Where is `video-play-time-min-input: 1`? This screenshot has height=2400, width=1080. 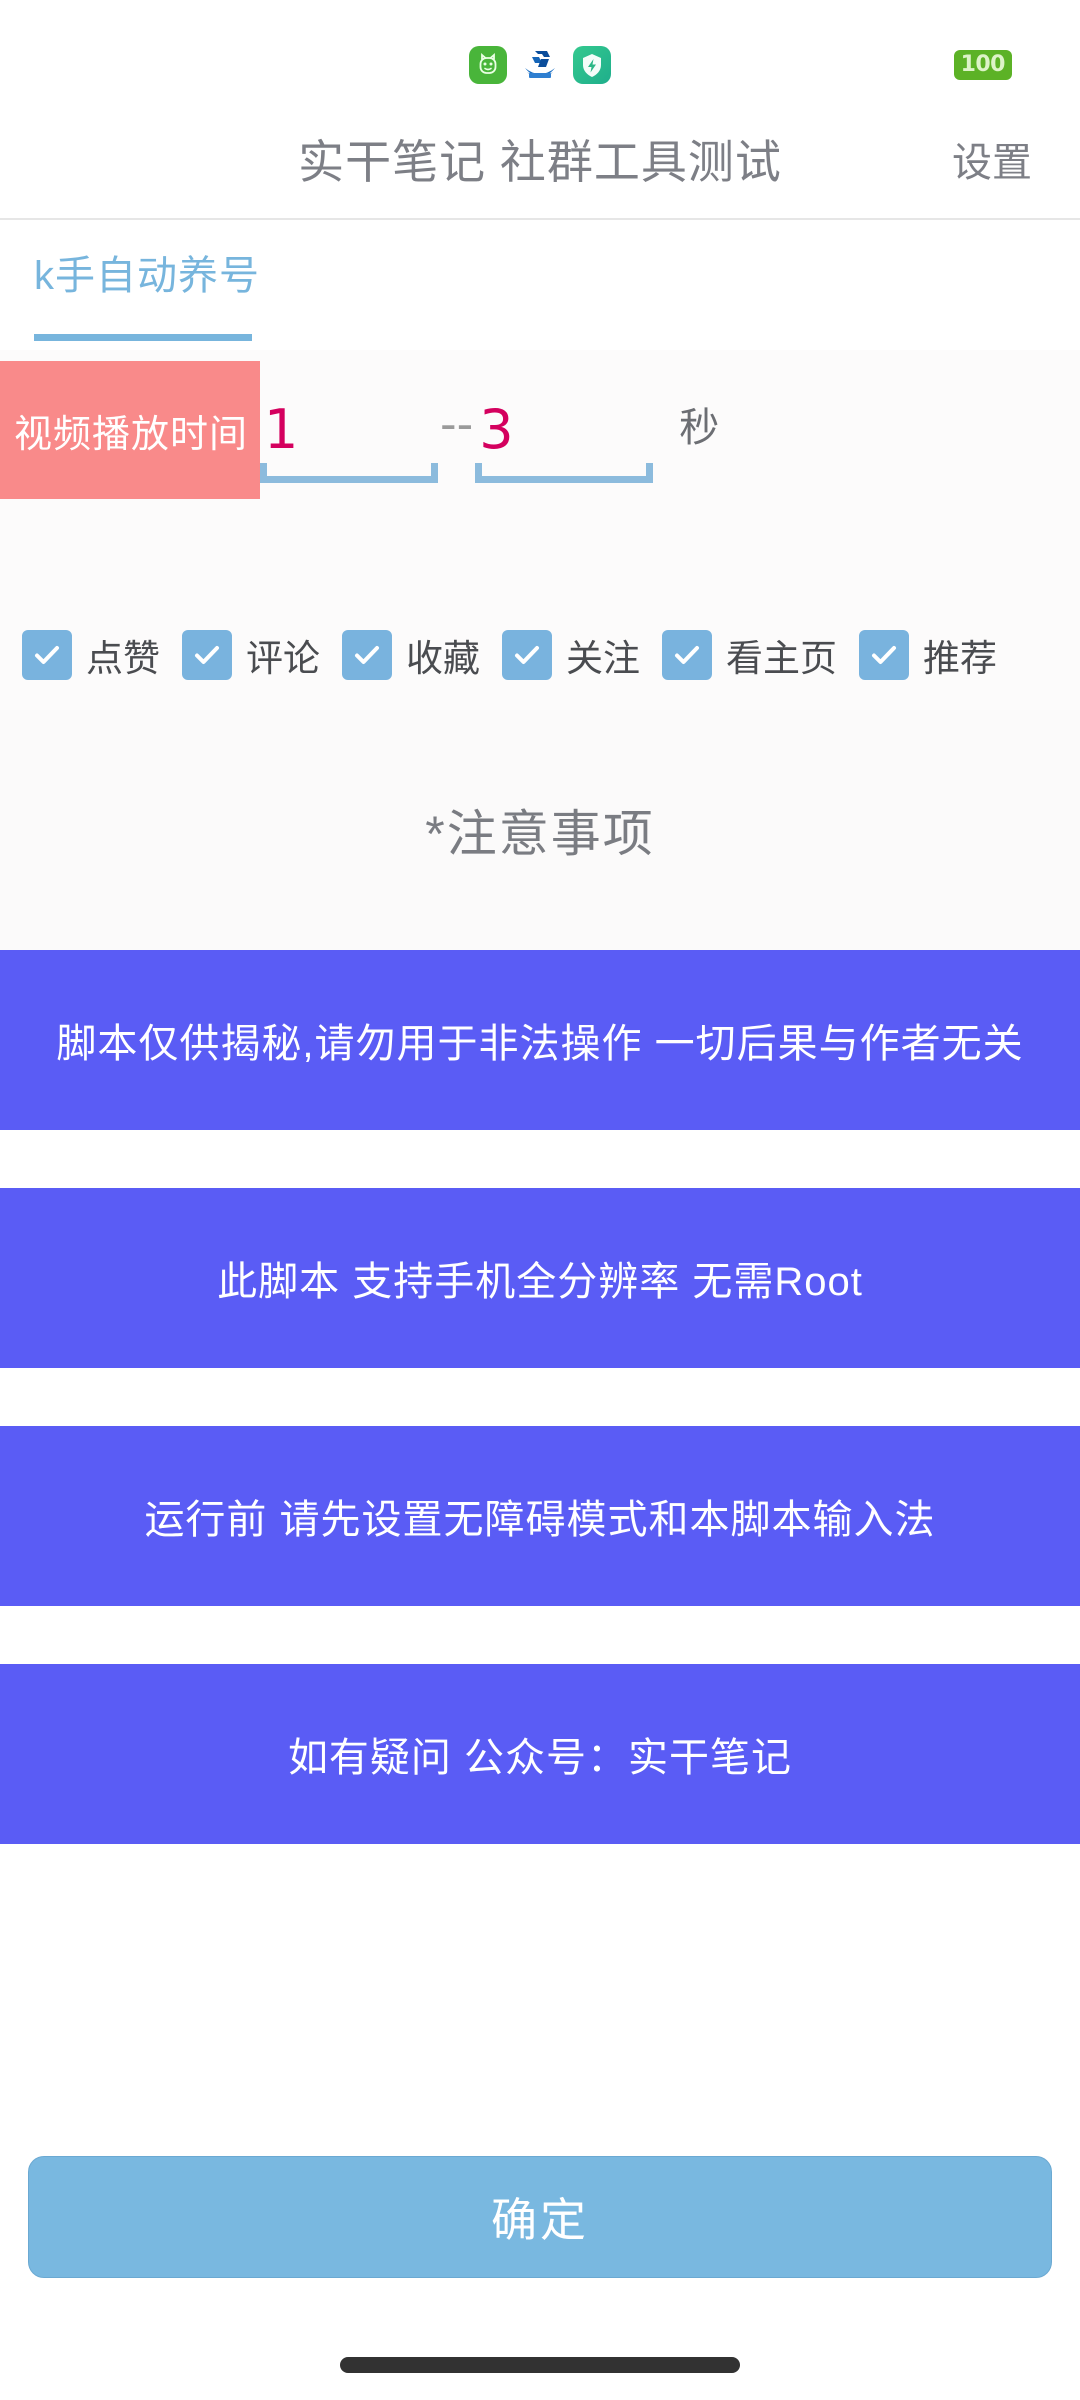
video-play-time-min-input: 1 is located at coordinates (349, 430).